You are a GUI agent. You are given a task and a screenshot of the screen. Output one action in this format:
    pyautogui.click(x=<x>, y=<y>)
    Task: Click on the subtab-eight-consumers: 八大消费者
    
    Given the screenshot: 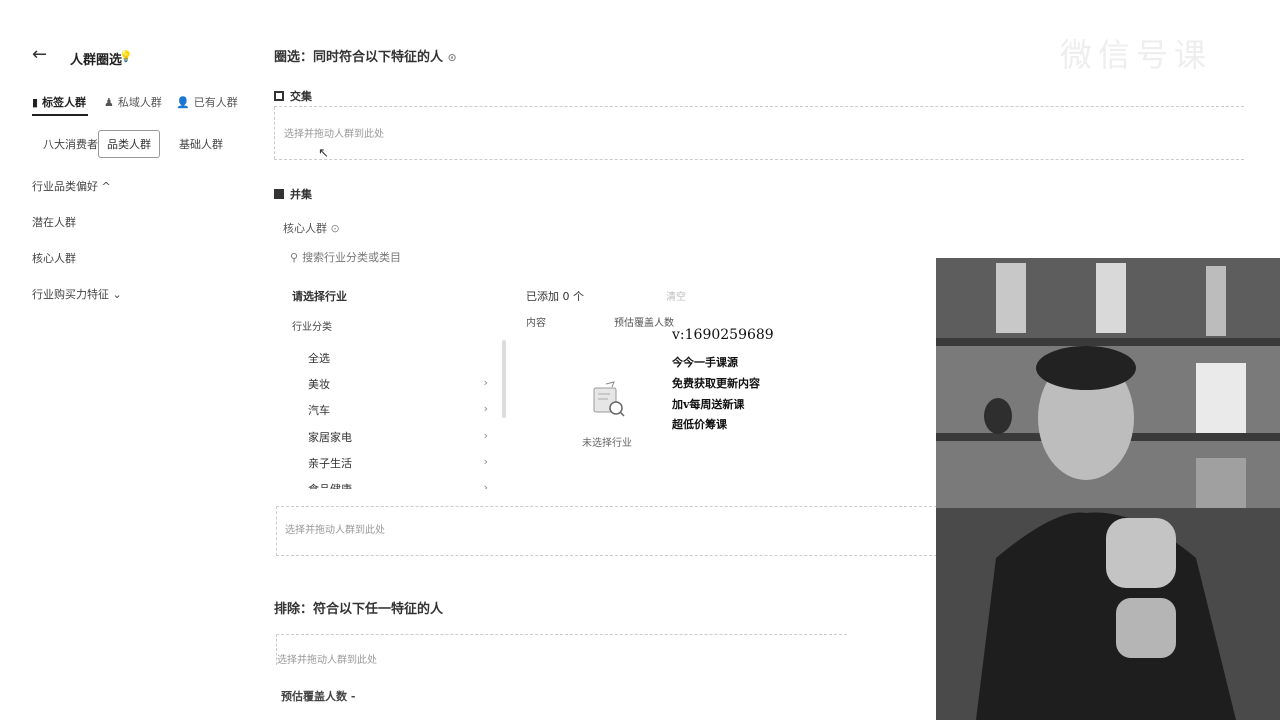 What is the action you would take?
    pyautogui.click(x=70, y=144)
    